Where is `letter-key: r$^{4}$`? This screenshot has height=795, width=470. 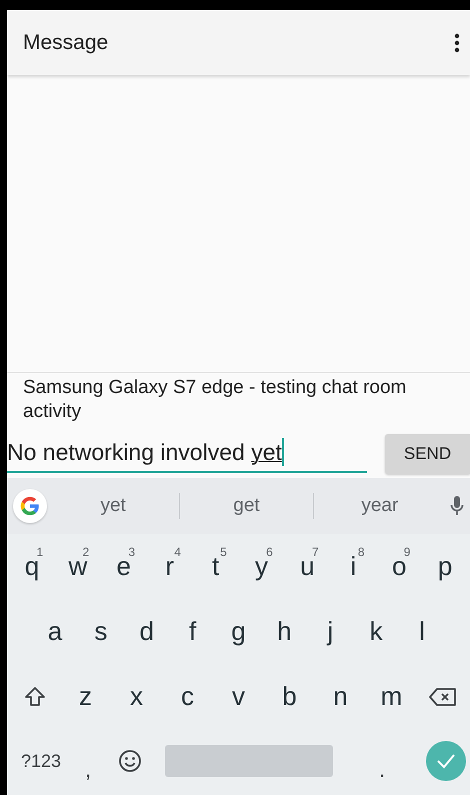 letter-key: r$^{4}$ is located at coordinates (169, 566).